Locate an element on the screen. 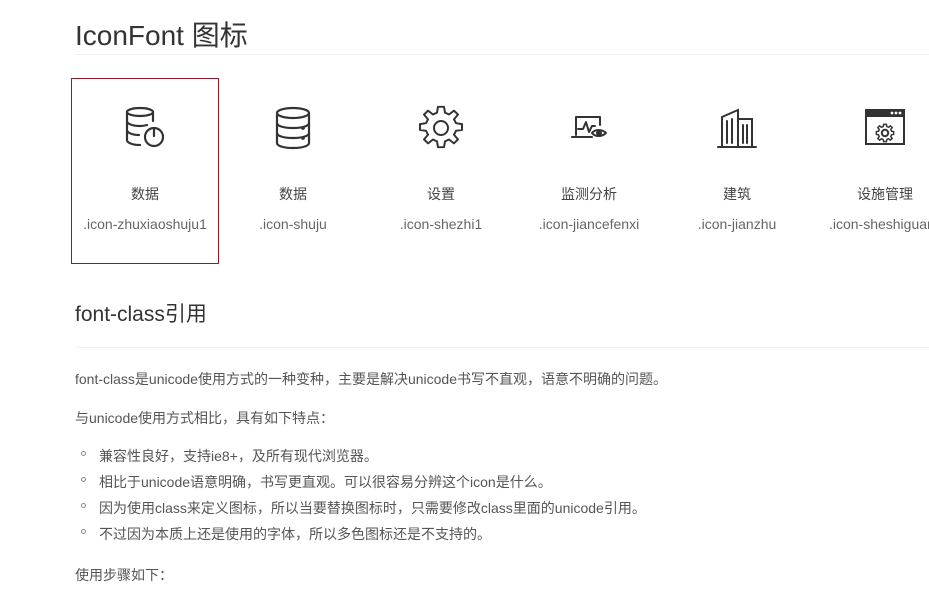  list-item: 兼容性良好，支持ie8+，及所有现代浏览器。 is located at coordinates (360, 460).